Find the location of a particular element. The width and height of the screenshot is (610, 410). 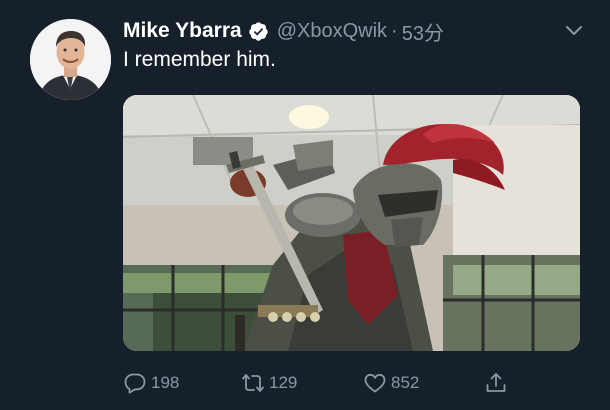

share-icon is located at coordinates (496, 382).